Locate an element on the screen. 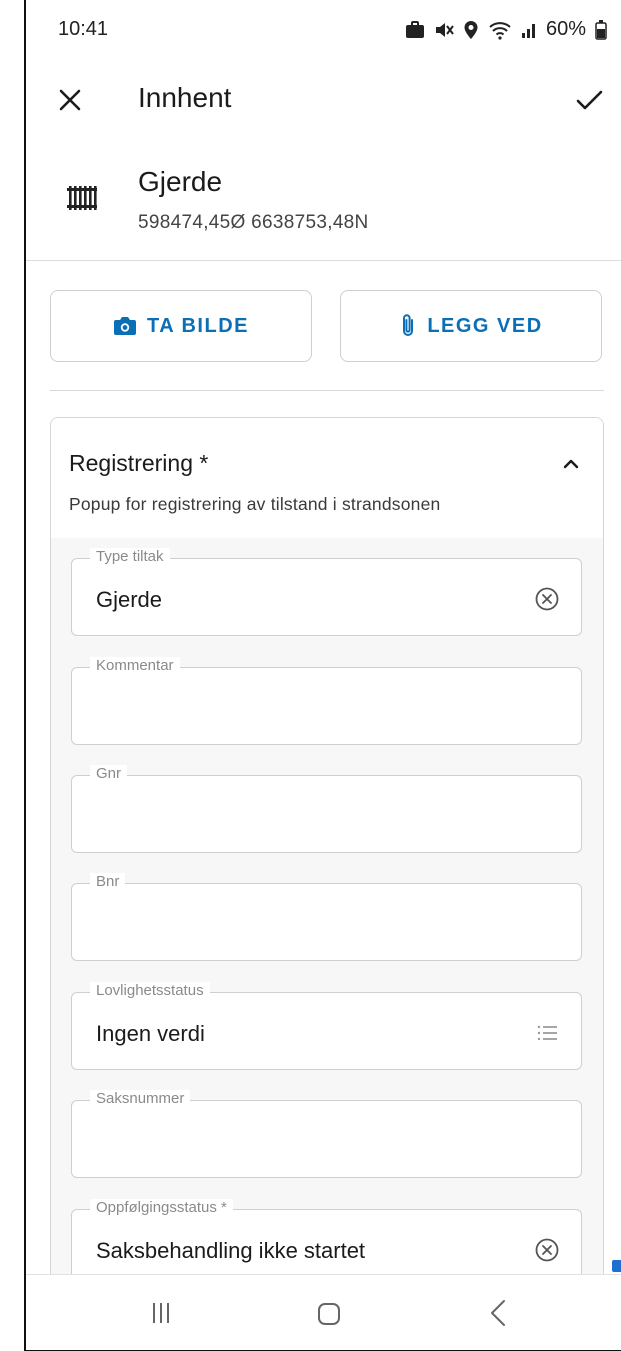 The width and height of the screenshot is (621, 1351). signal-icon is located at coordinates (529, 30).